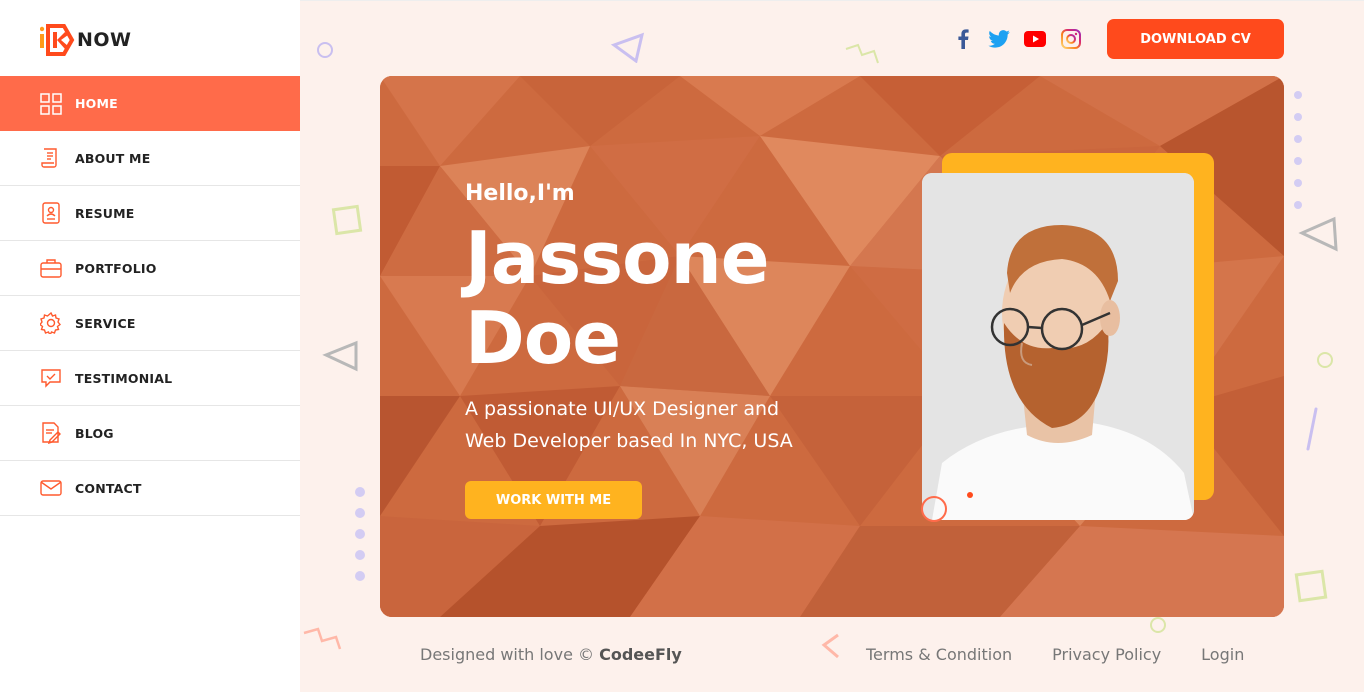  Describe the element at coordinates (999, 39) in the screenshot. I see `twitter-icon` at that location.